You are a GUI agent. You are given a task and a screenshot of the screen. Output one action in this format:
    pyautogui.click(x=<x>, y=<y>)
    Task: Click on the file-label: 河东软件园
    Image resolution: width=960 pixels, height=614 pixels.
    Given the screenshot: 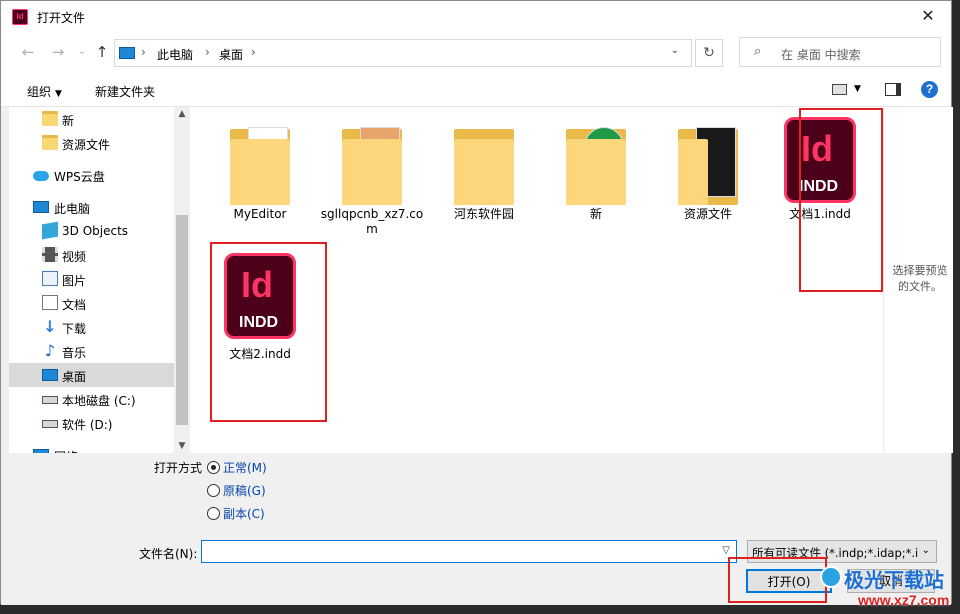 What is the action you would take?
    pyautogui.click(x=483, y=214)
    